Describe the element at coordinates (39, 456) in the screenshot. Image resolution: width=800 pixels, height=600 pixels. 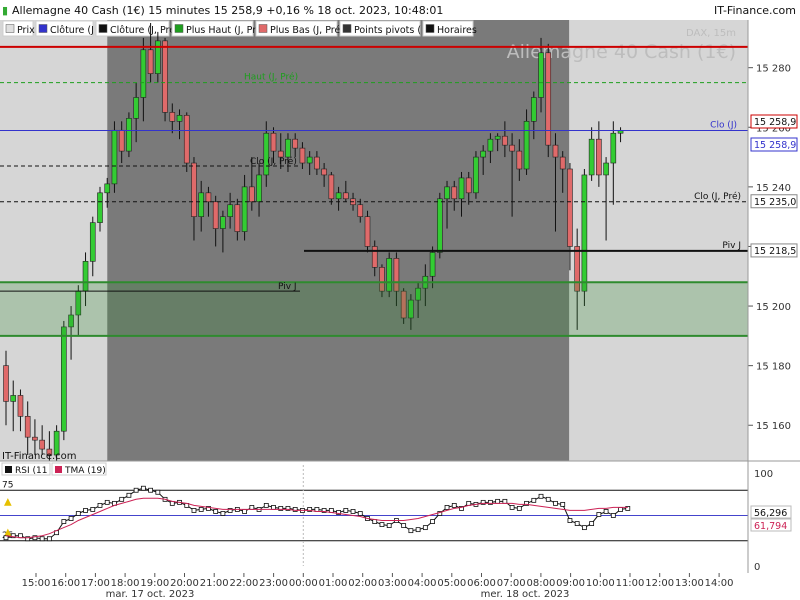
I see `footer-brand: IT-Finance.com` at that location.